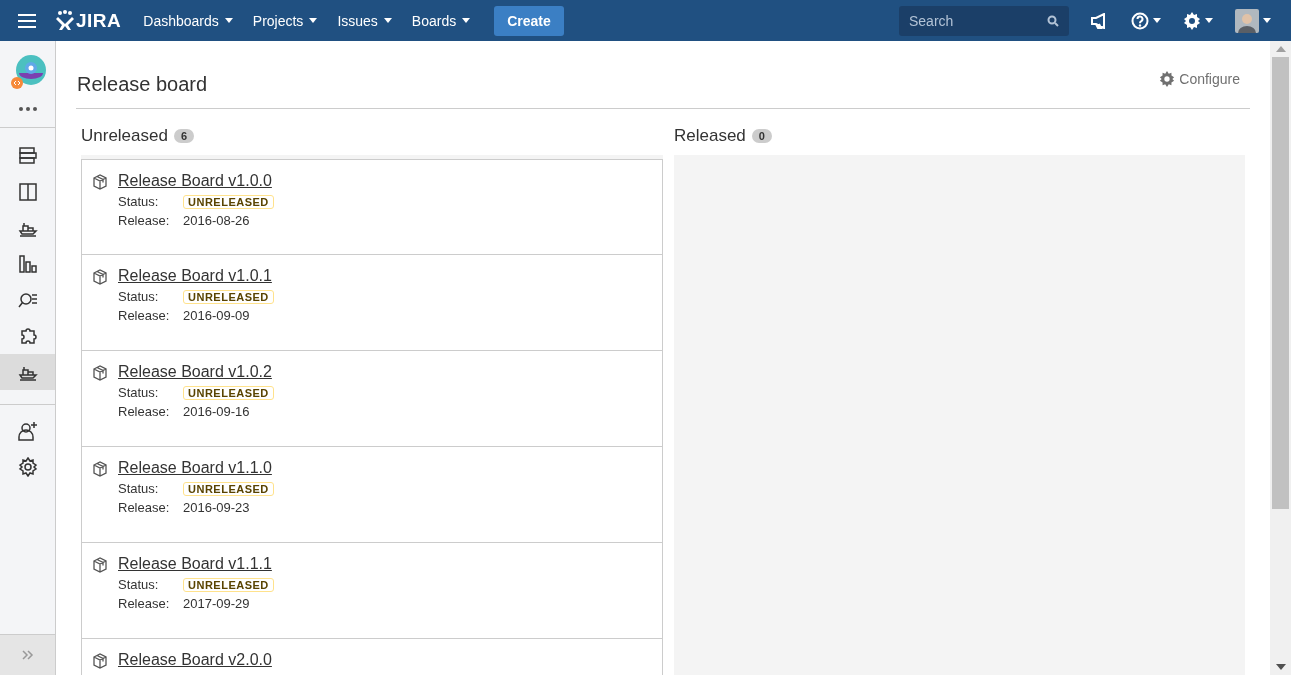 The image size is (1291, 675). I want to click on column-title: Released, so click(710, 136).